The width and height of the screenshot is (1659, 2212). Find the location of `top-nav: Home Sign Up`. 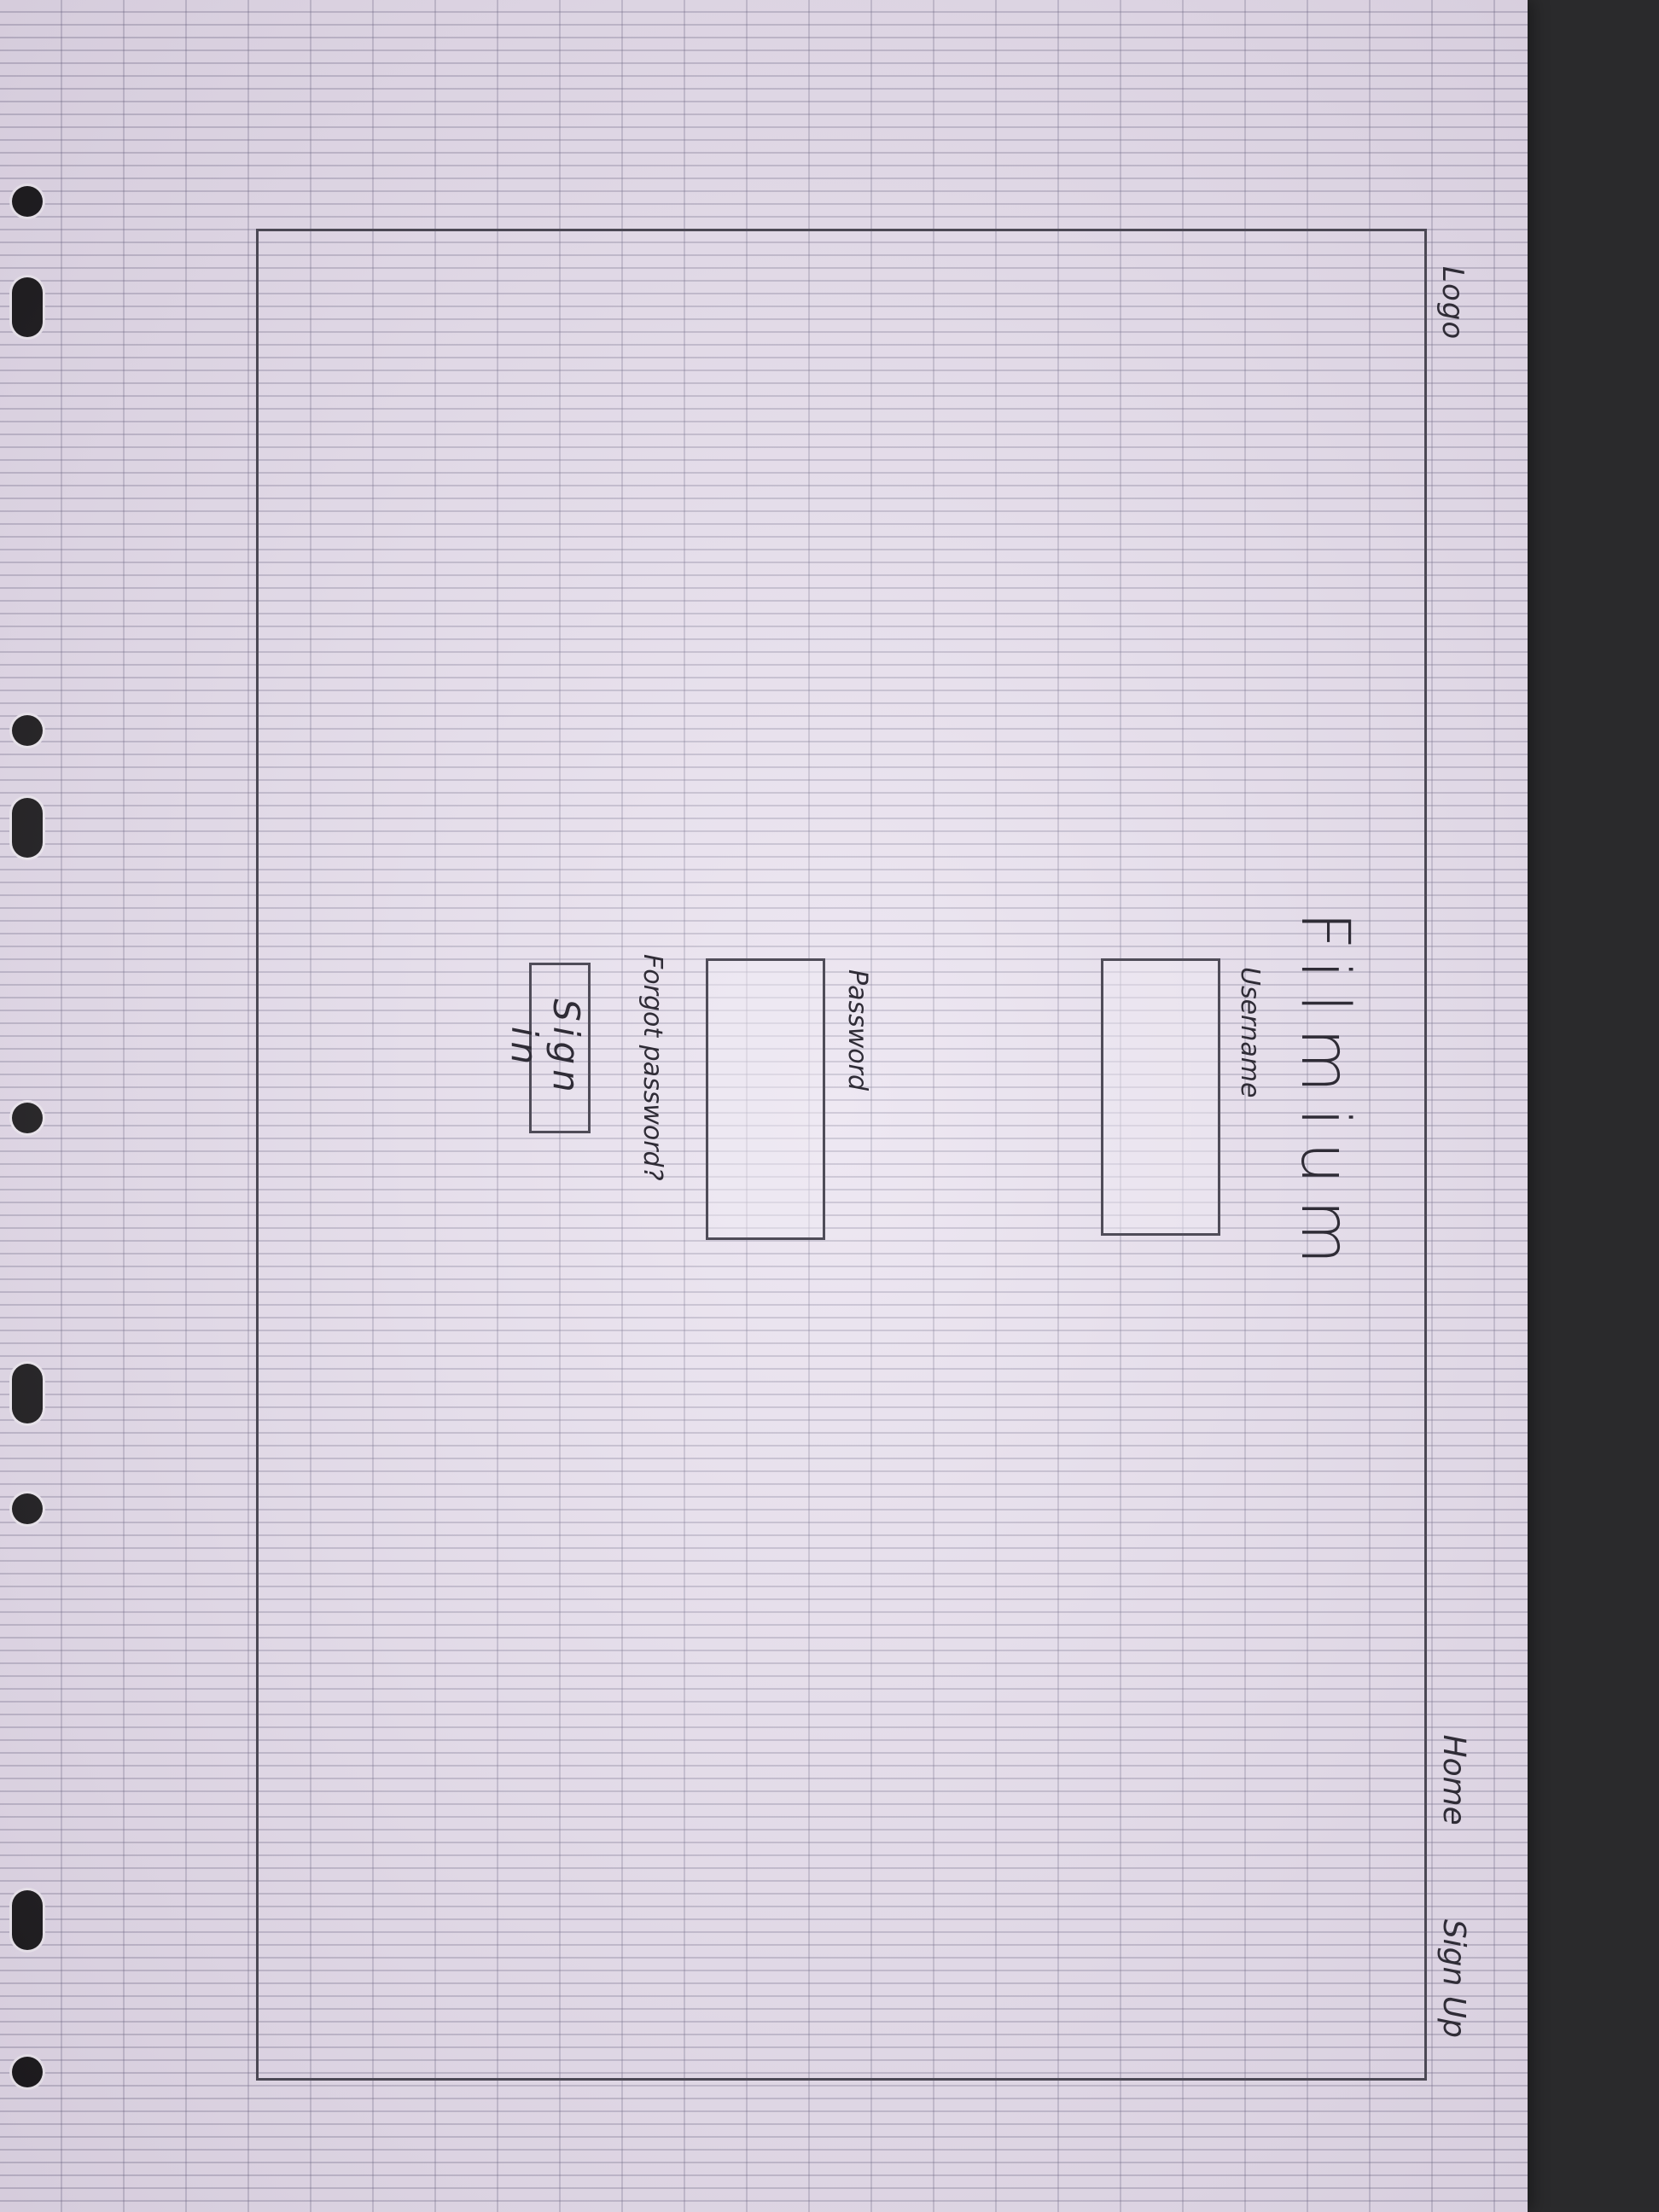

top-nav: Home Sign Up is located at coordinates (1453, 1886).